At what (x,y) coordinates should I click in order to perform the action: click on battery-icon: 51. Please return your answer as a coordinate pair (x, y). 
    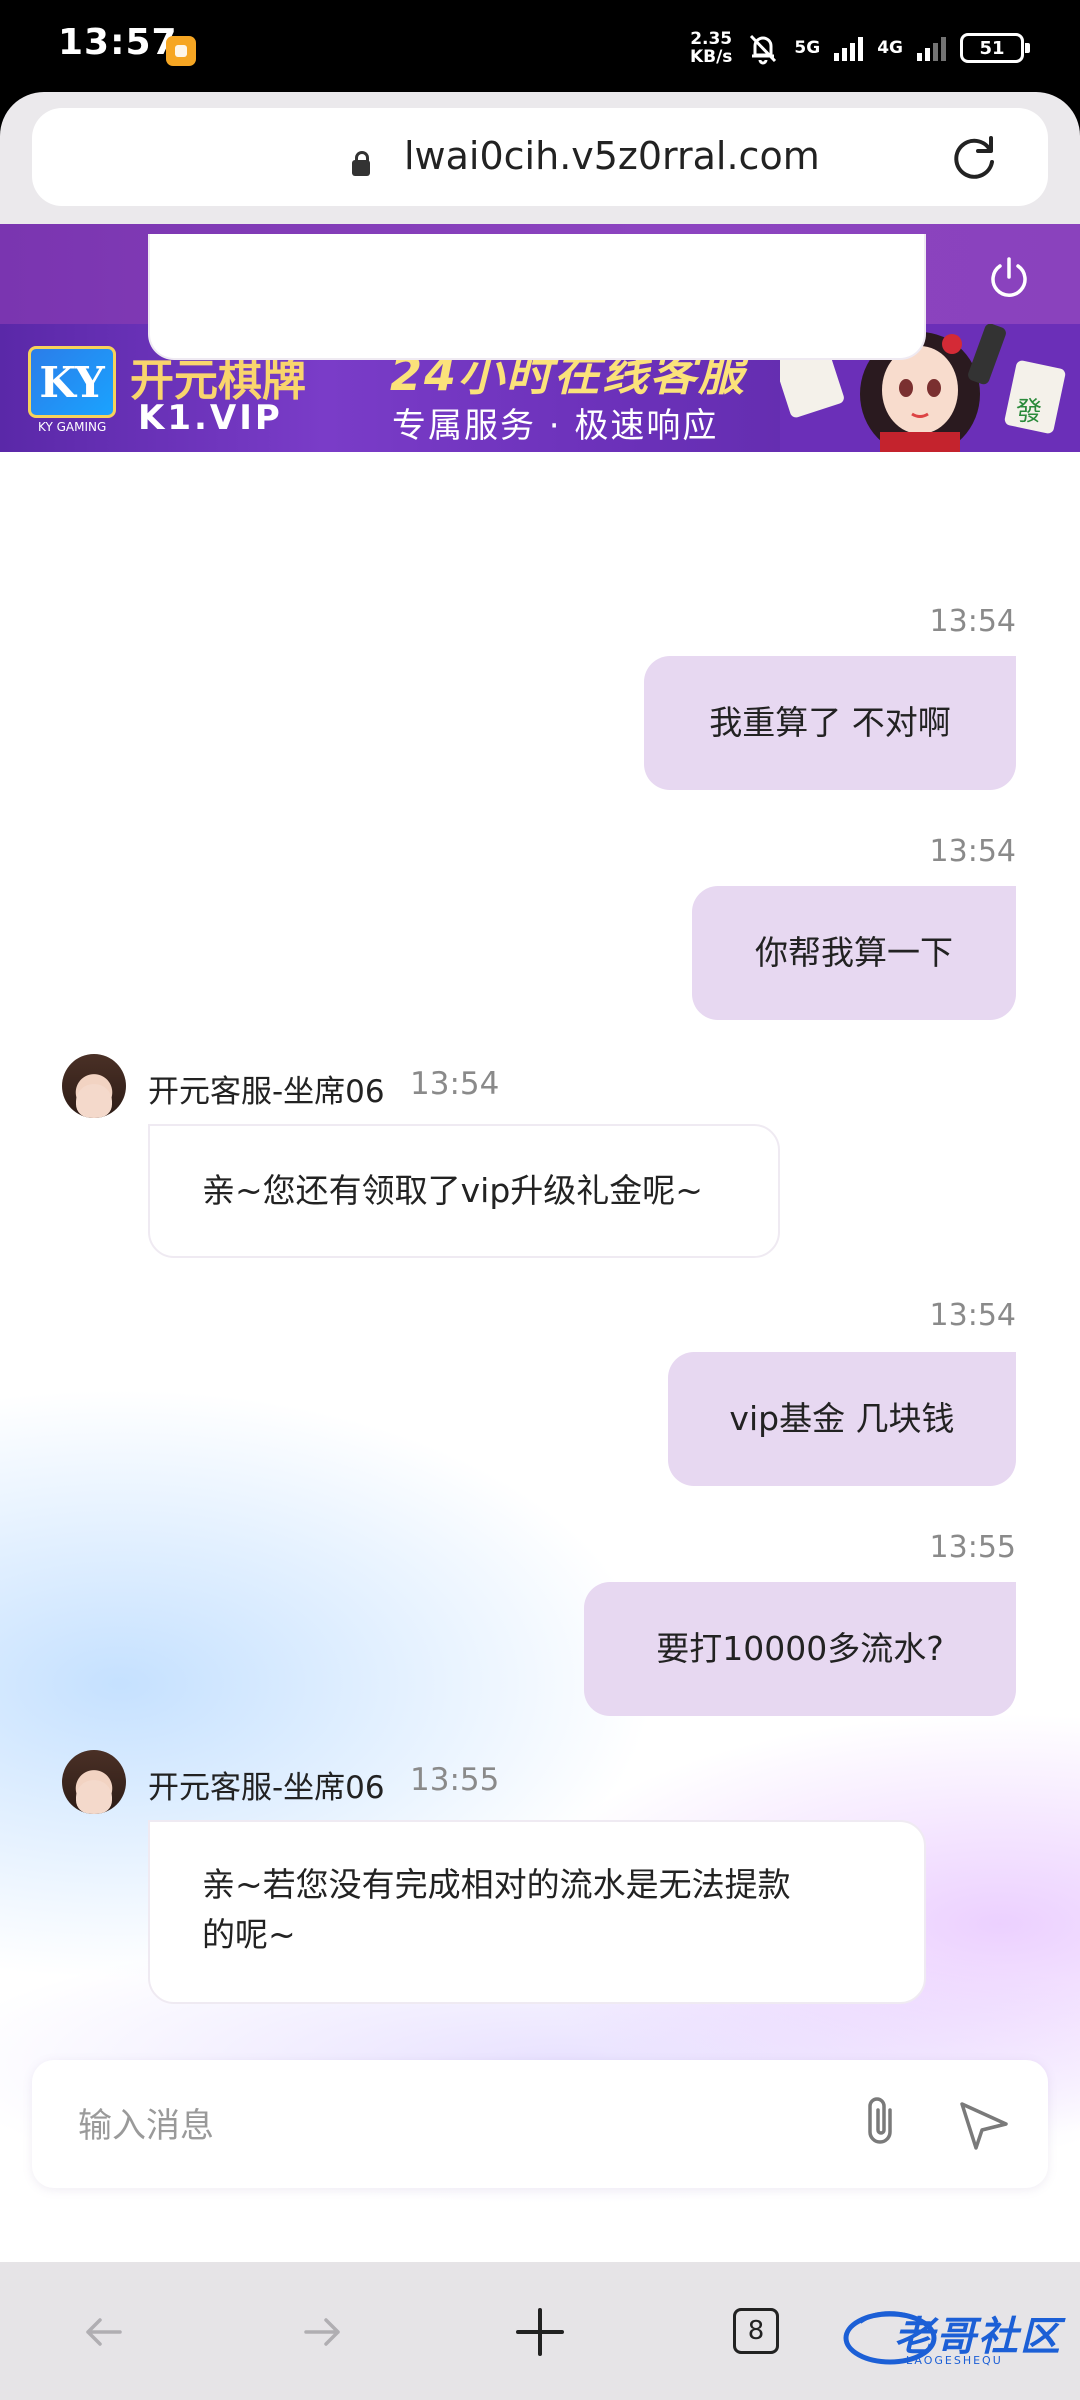
    Looking at the image, I should click on (995, 48).